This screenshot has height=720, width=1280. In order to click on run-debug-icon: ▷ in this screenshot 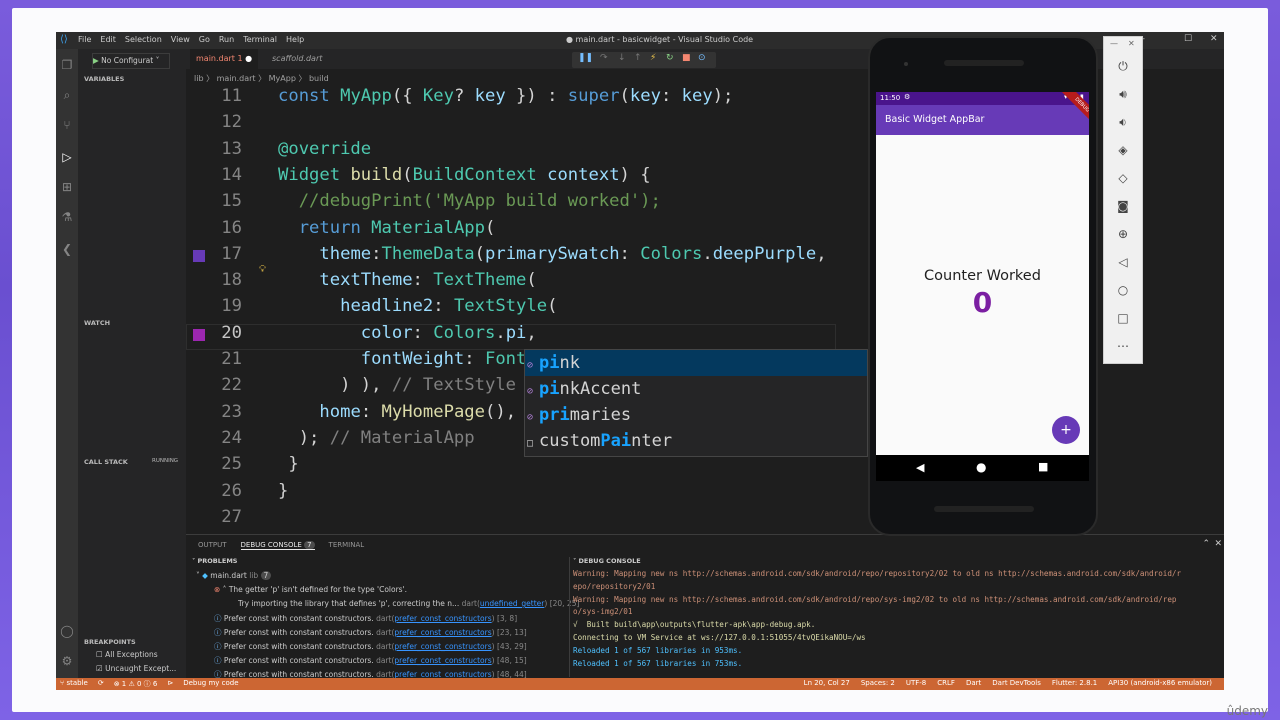, I will do `click(67, 157)`.